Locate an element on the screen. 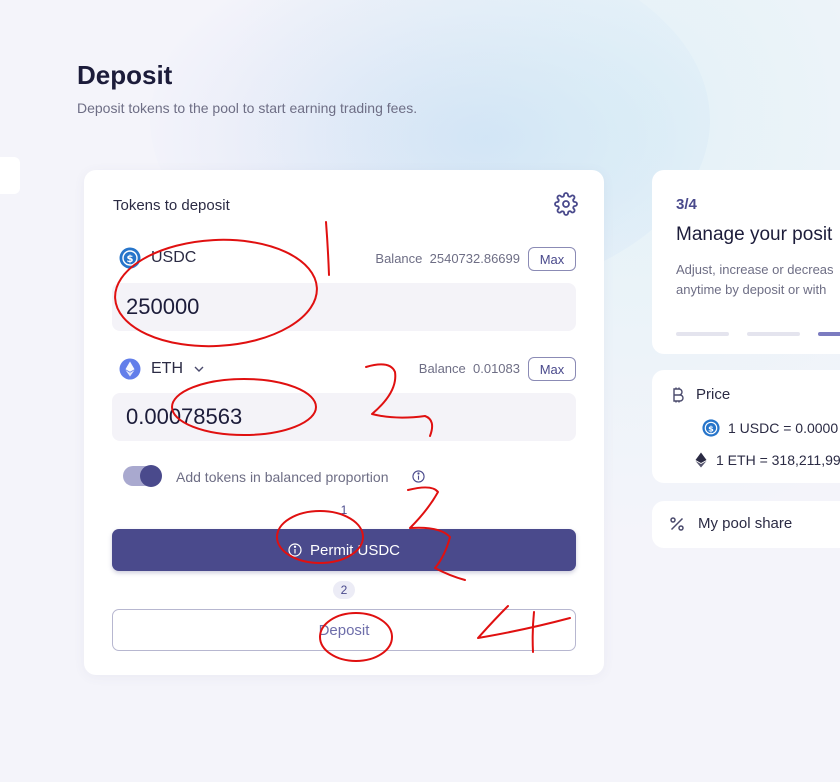  token-b-max-button: Max is located at coordinates (552, 369).